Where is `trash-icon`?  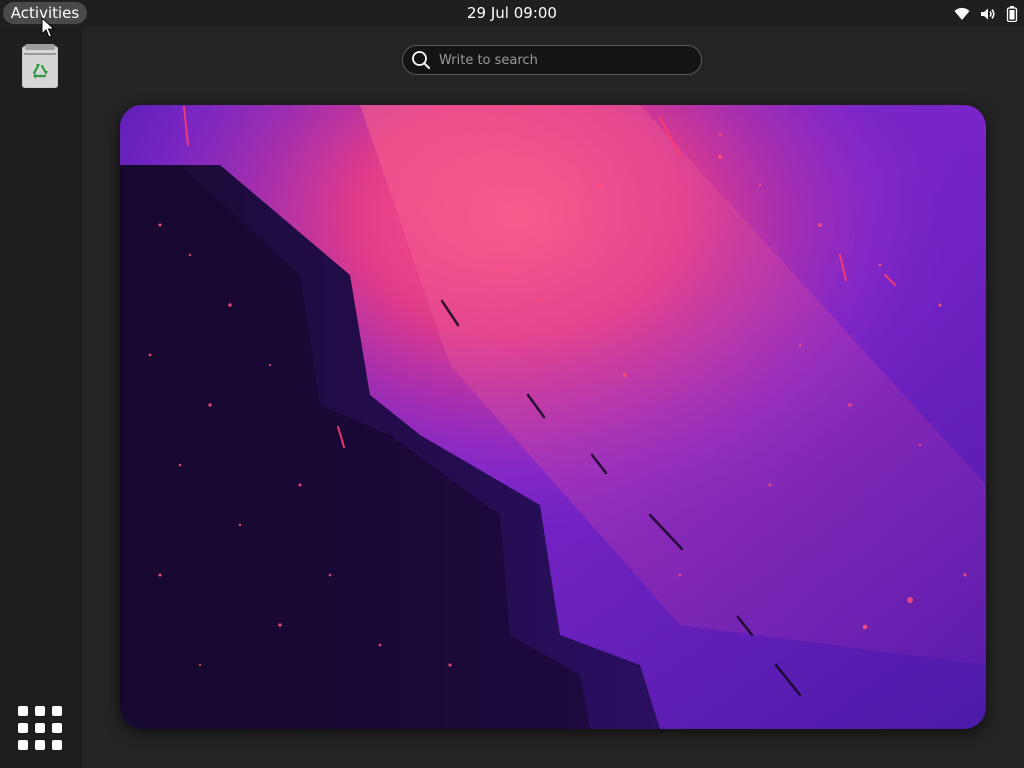 trash-icon is located at coordinates (40, 66).